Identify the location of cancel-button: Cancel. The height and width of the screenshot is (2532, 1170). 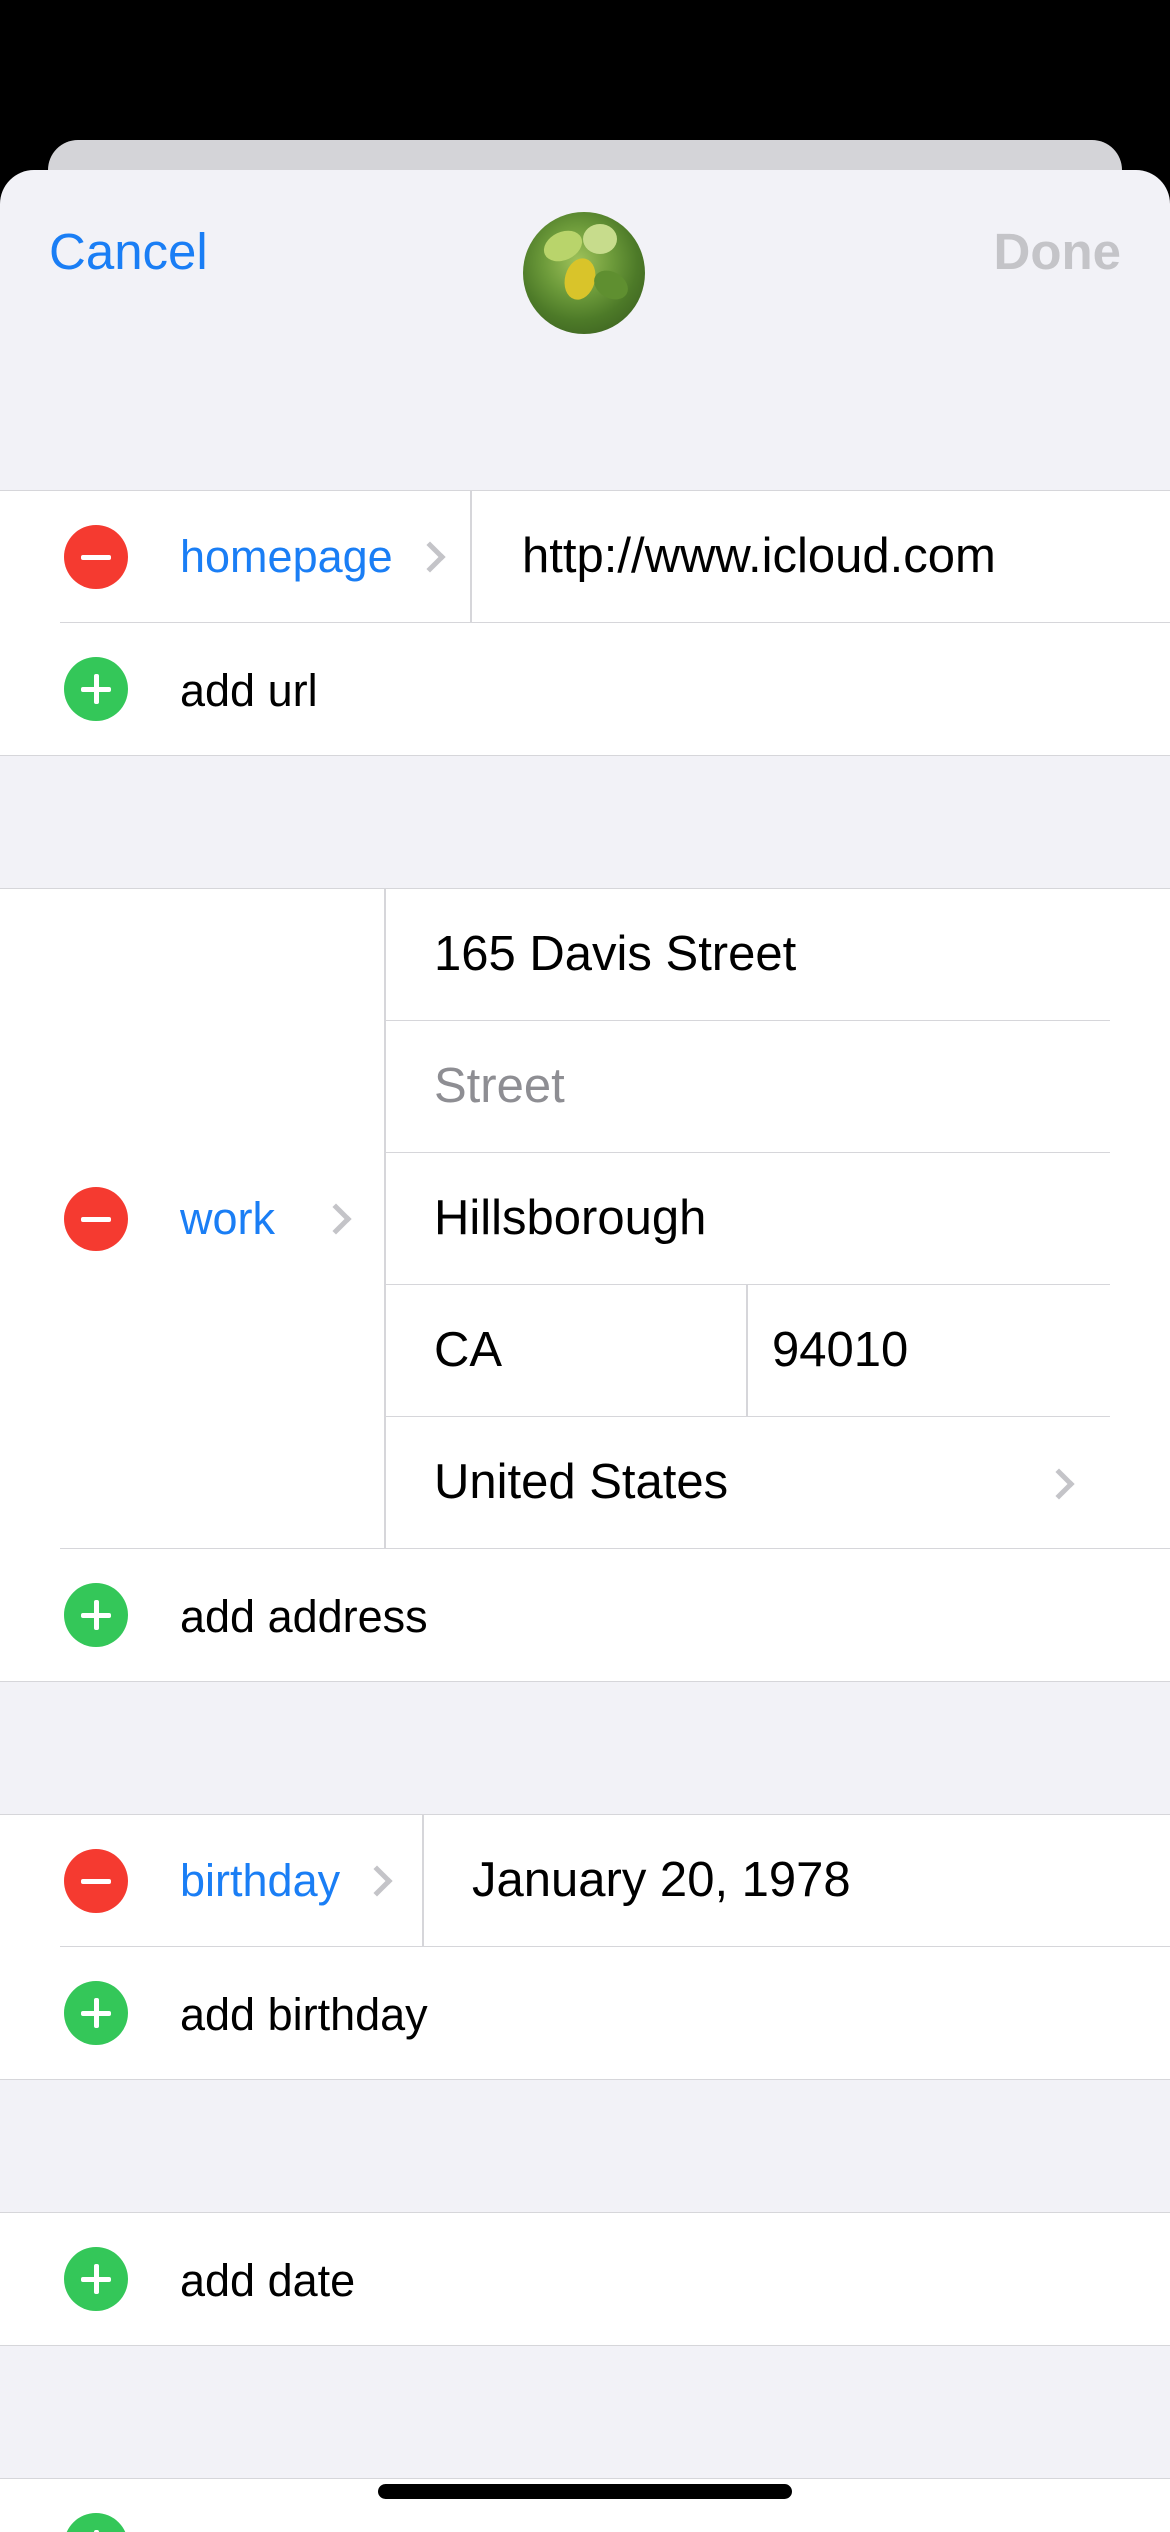
(128, 251).